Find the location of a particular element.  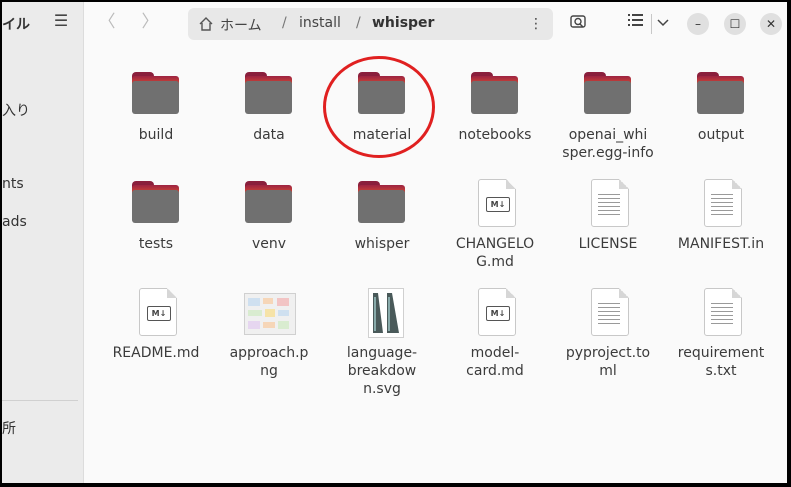

file-name-line-2: sper.egg-info is located at coordinates (608, 153).